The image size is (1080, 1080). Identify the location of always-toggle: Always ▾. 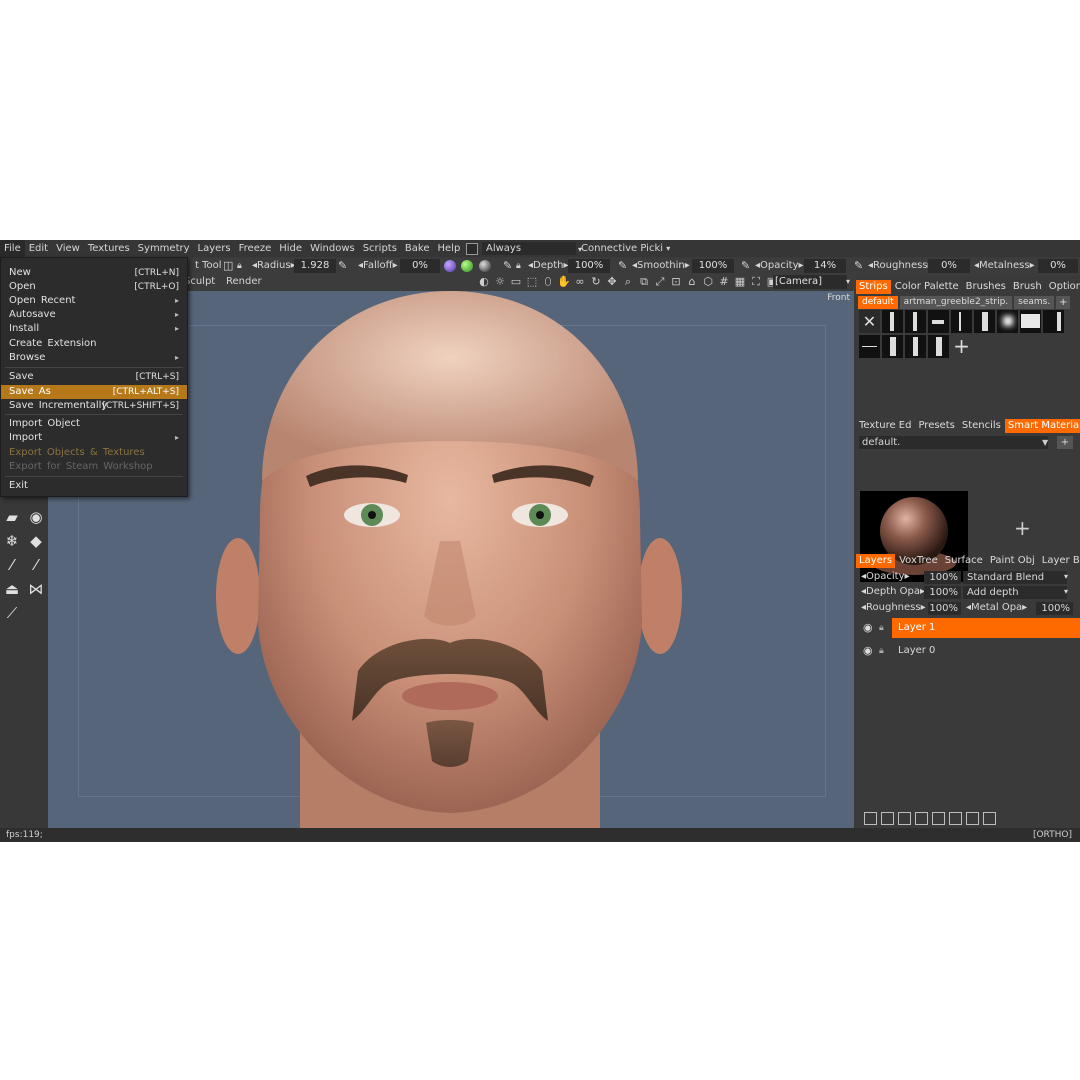
(524, 248).